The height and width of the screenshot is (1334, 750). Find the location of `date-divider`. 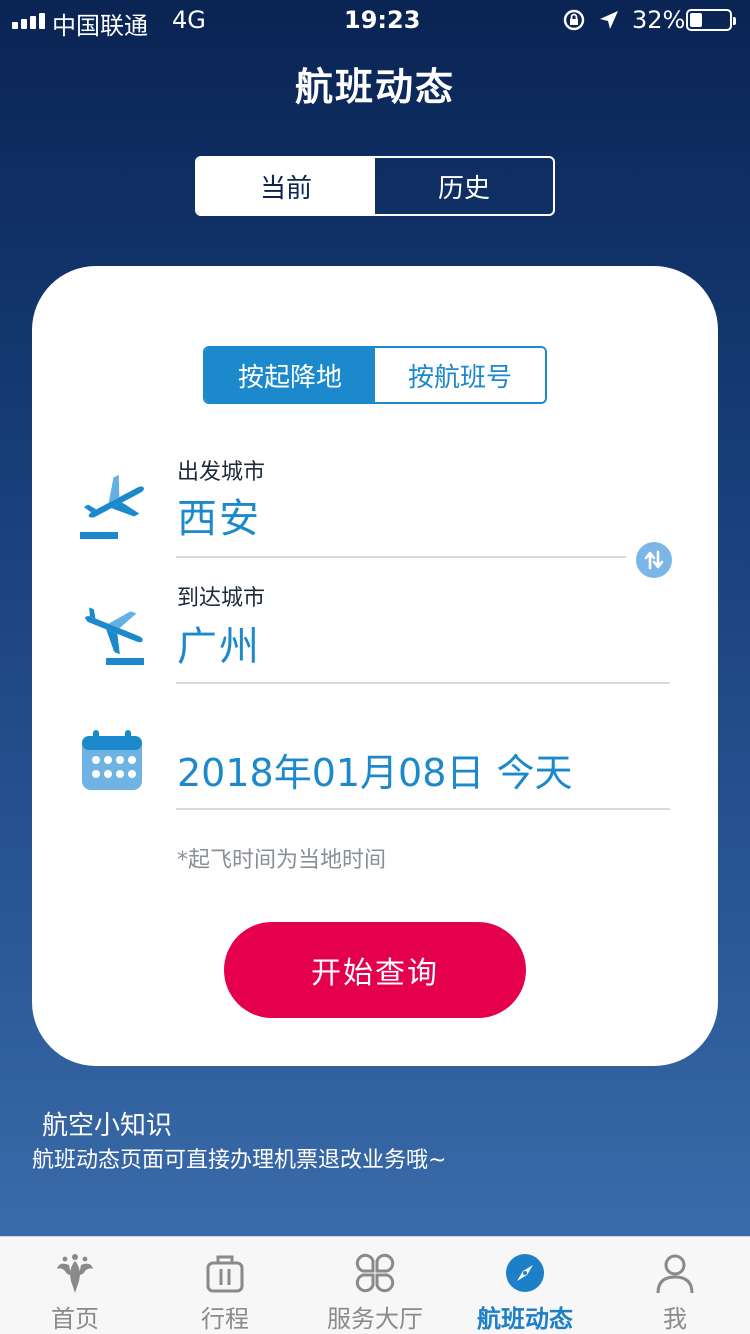

date-divider is located at coordinates (423, 809).